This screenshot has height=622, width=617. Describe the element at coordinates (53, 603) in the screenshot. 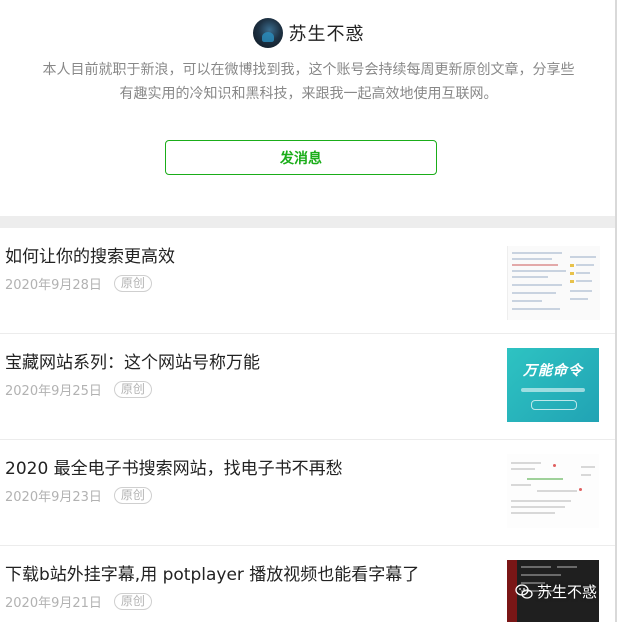

I see `article-date: 2020年9月21日` at that location.